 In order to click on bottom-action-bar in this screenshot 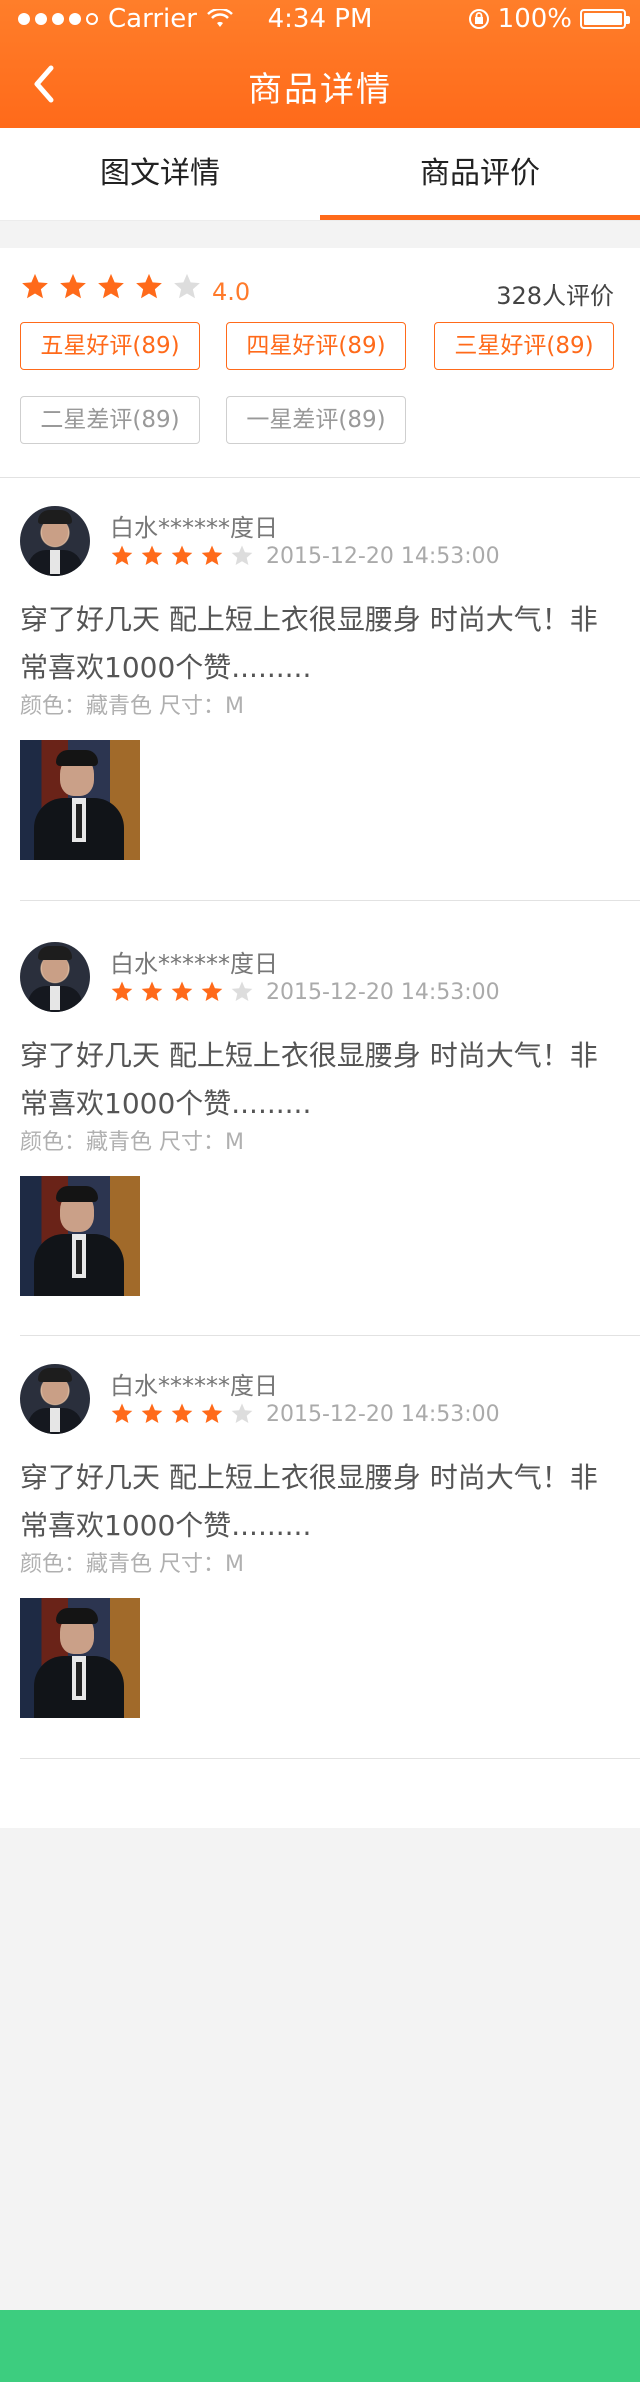, I will do `click(320, 2346)`.